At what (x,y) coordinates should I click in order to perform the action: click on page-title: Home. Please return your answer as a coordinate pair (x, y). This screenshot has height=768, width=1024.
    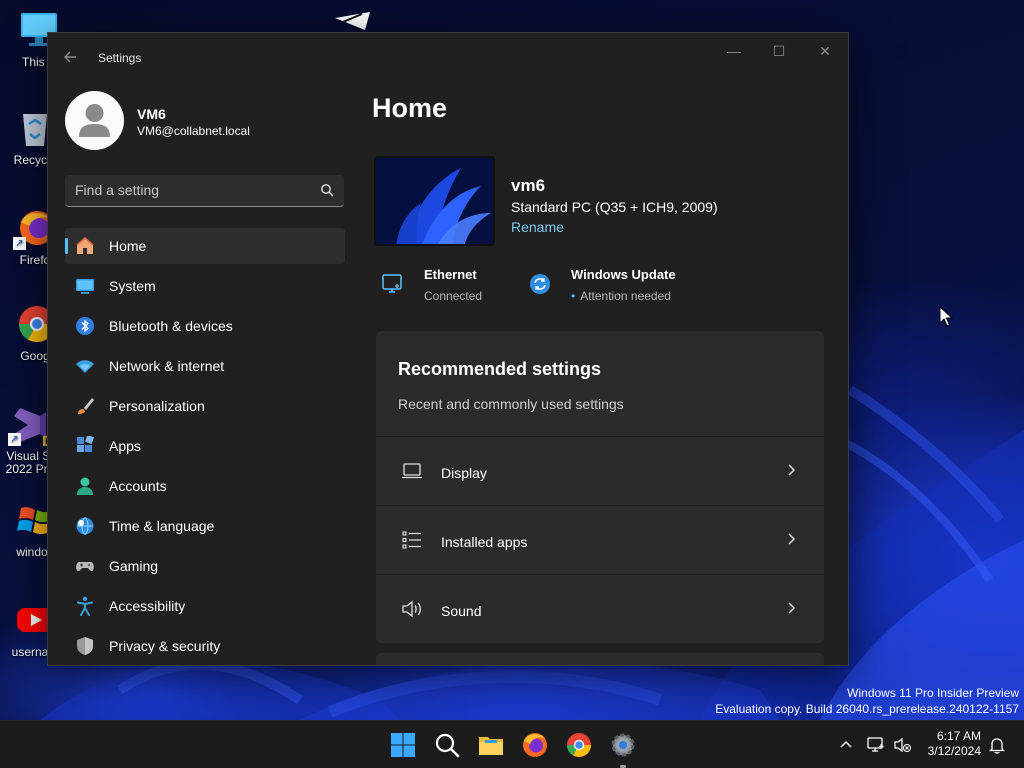
    Looking at the image, I should click on (410, 108).